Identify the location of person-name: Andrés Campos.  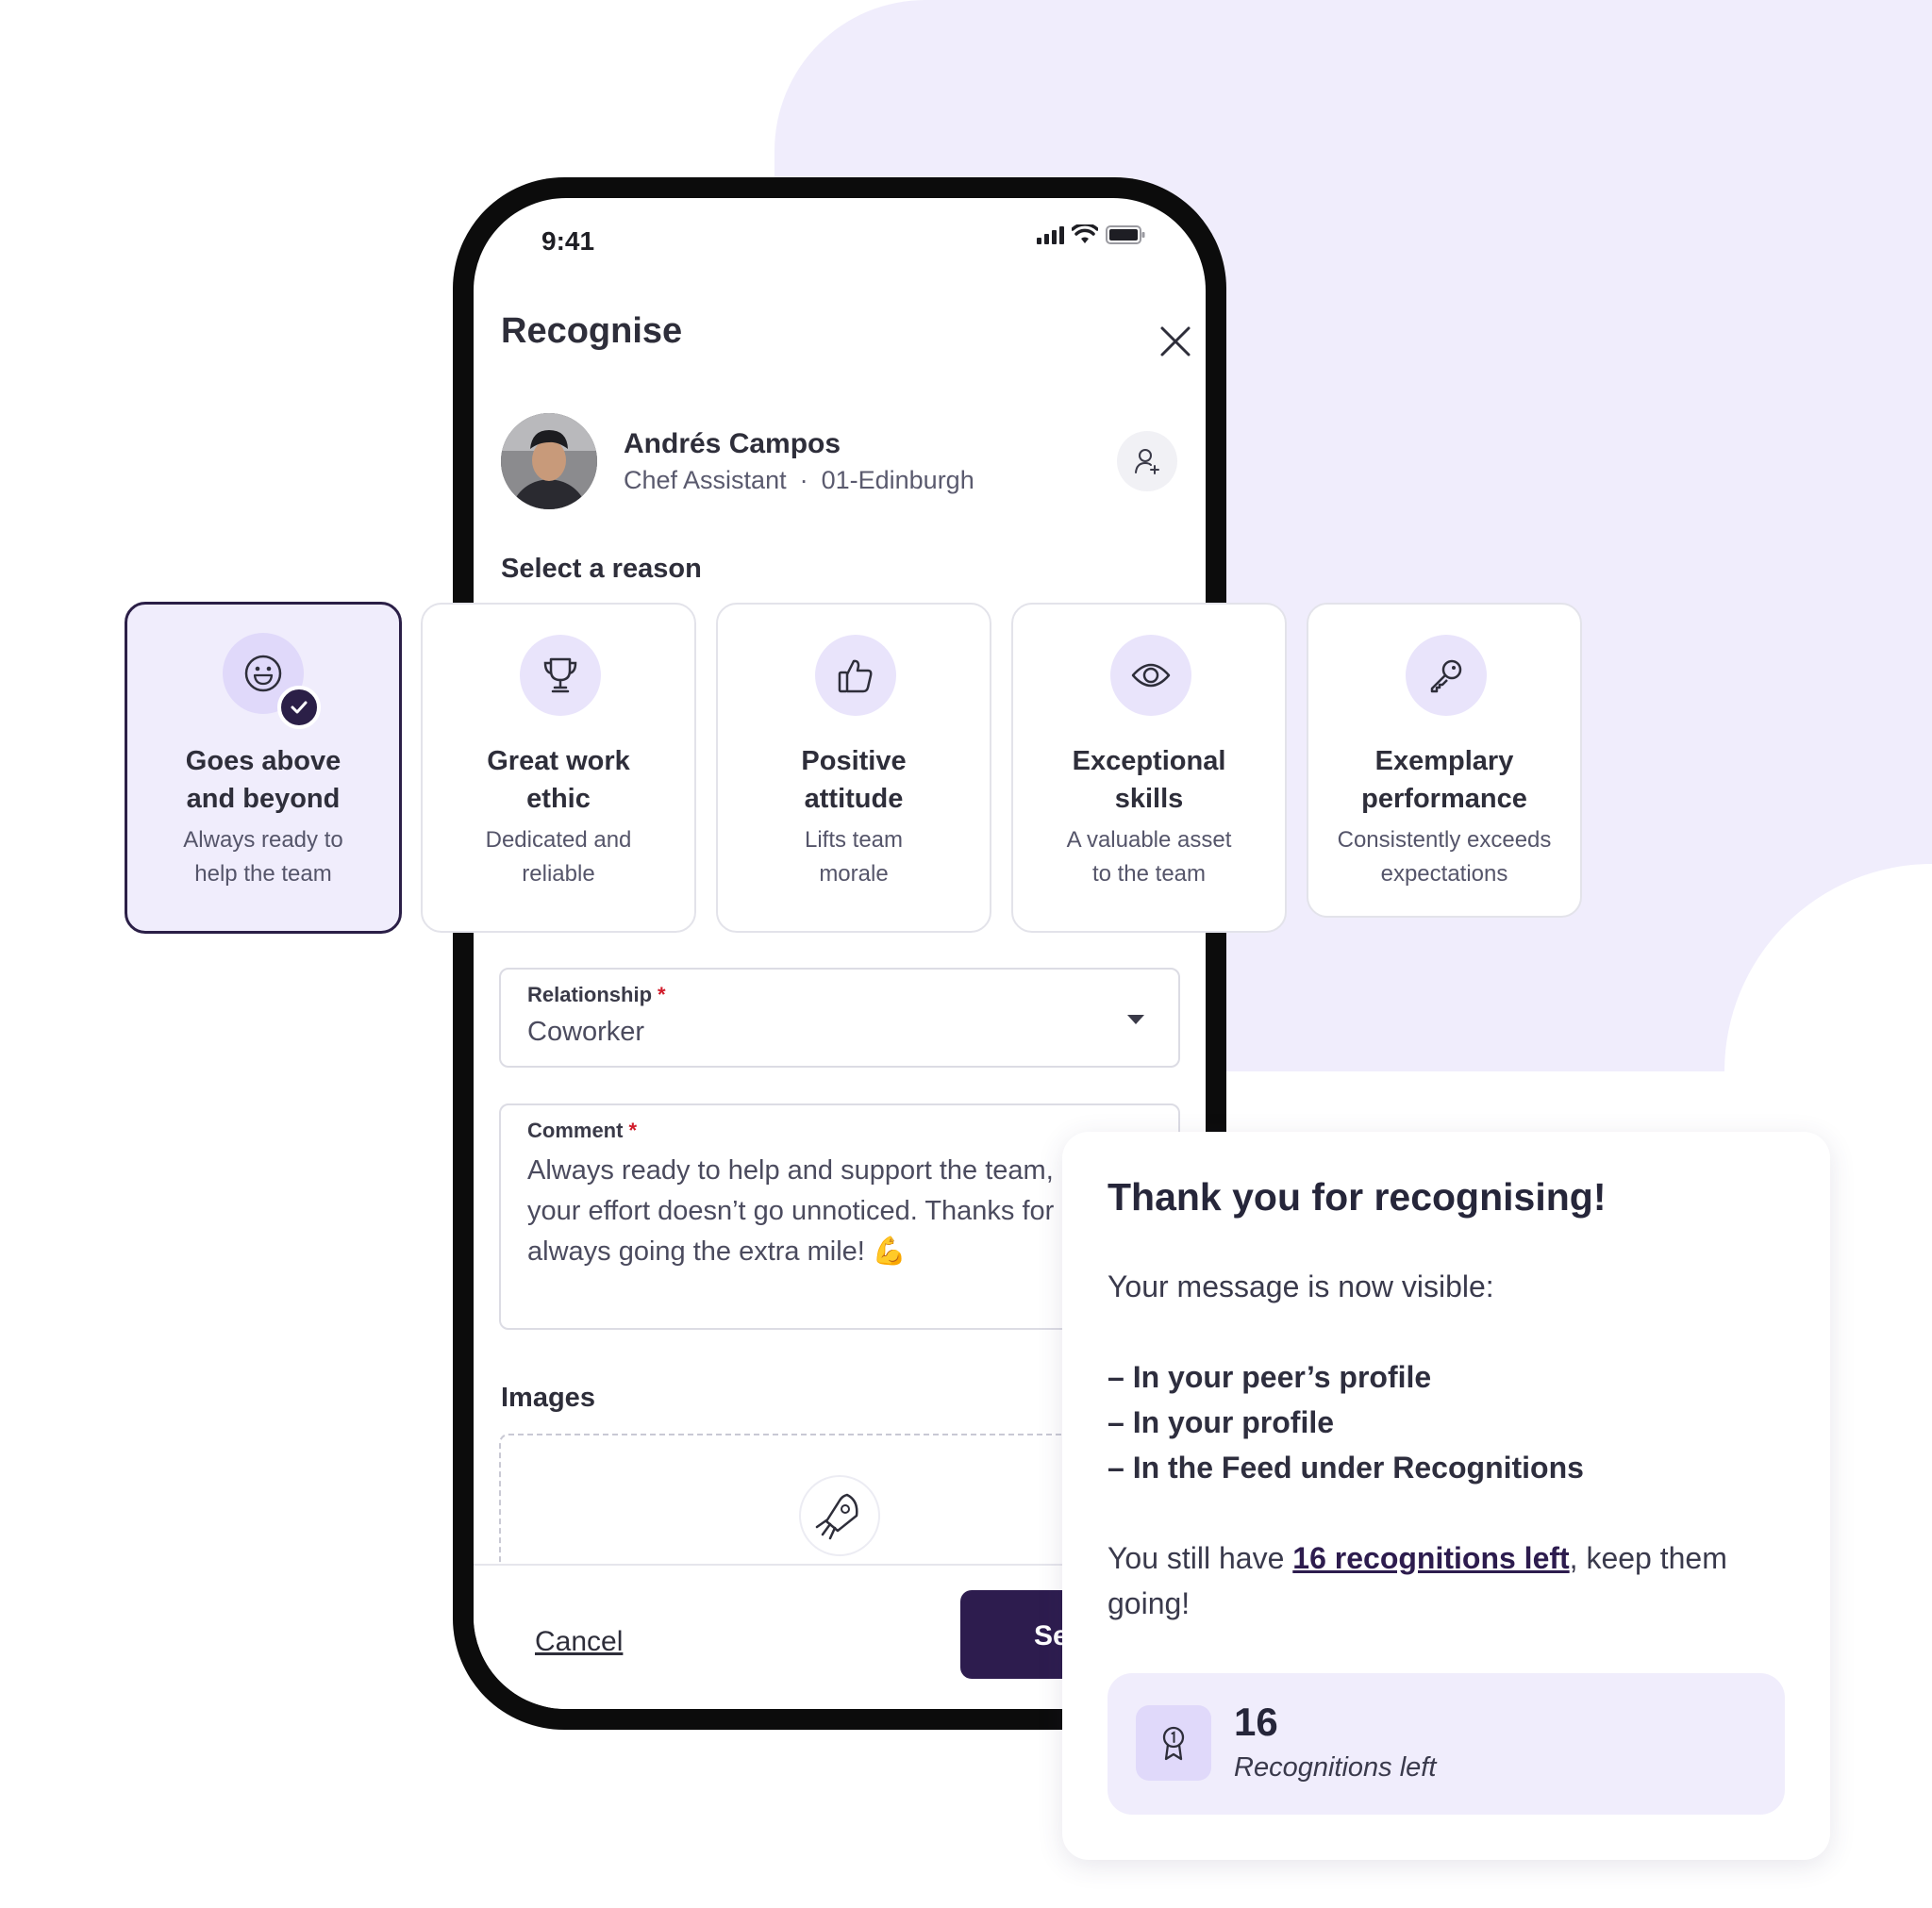
(732, 443).